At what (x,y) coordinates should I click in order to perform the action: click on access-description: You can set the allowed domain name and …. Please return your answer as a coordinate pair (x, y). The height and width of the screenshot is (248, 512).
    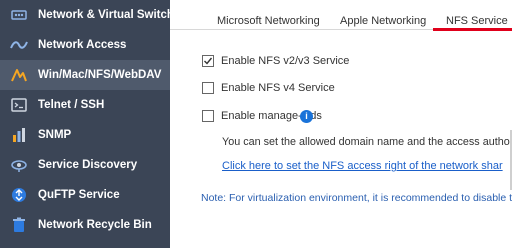
    Looking at the image, I should click on (367, 142).